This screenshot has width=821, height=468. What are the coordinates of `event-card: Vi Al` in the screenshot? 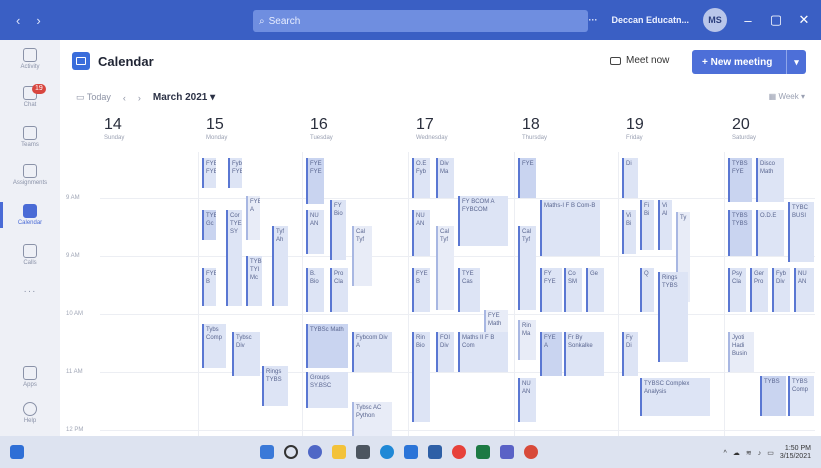 It's located at (665, 225).